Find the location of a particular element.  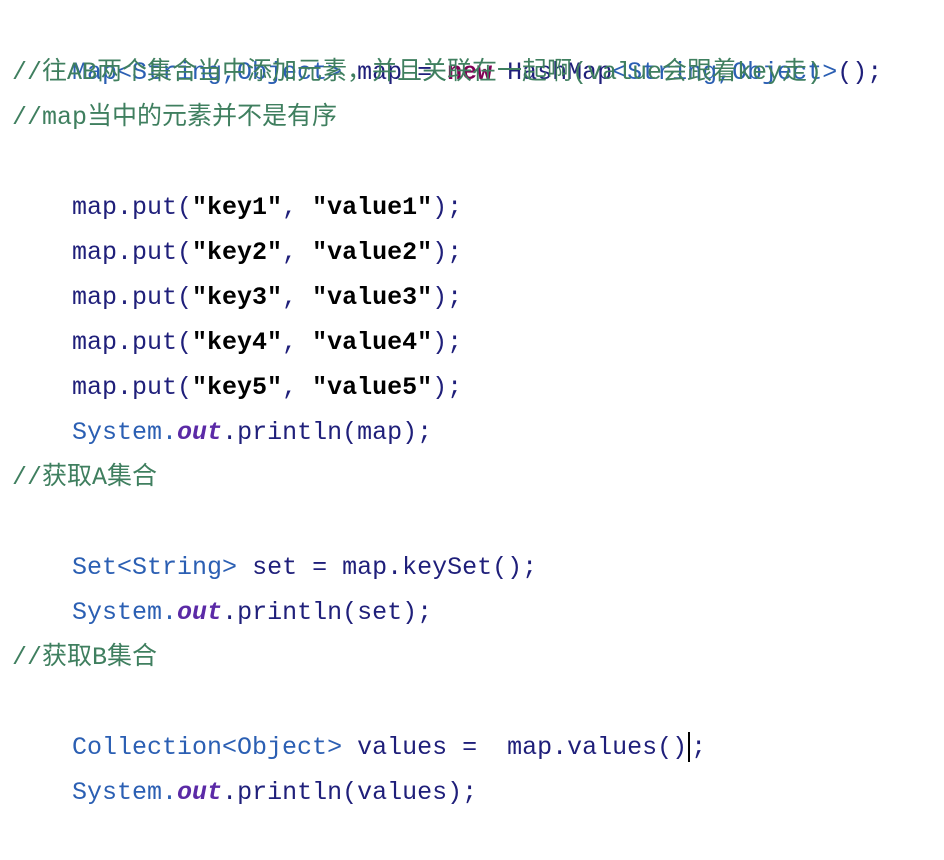

string-literal: "value5" is located at coordinates (372, 387).